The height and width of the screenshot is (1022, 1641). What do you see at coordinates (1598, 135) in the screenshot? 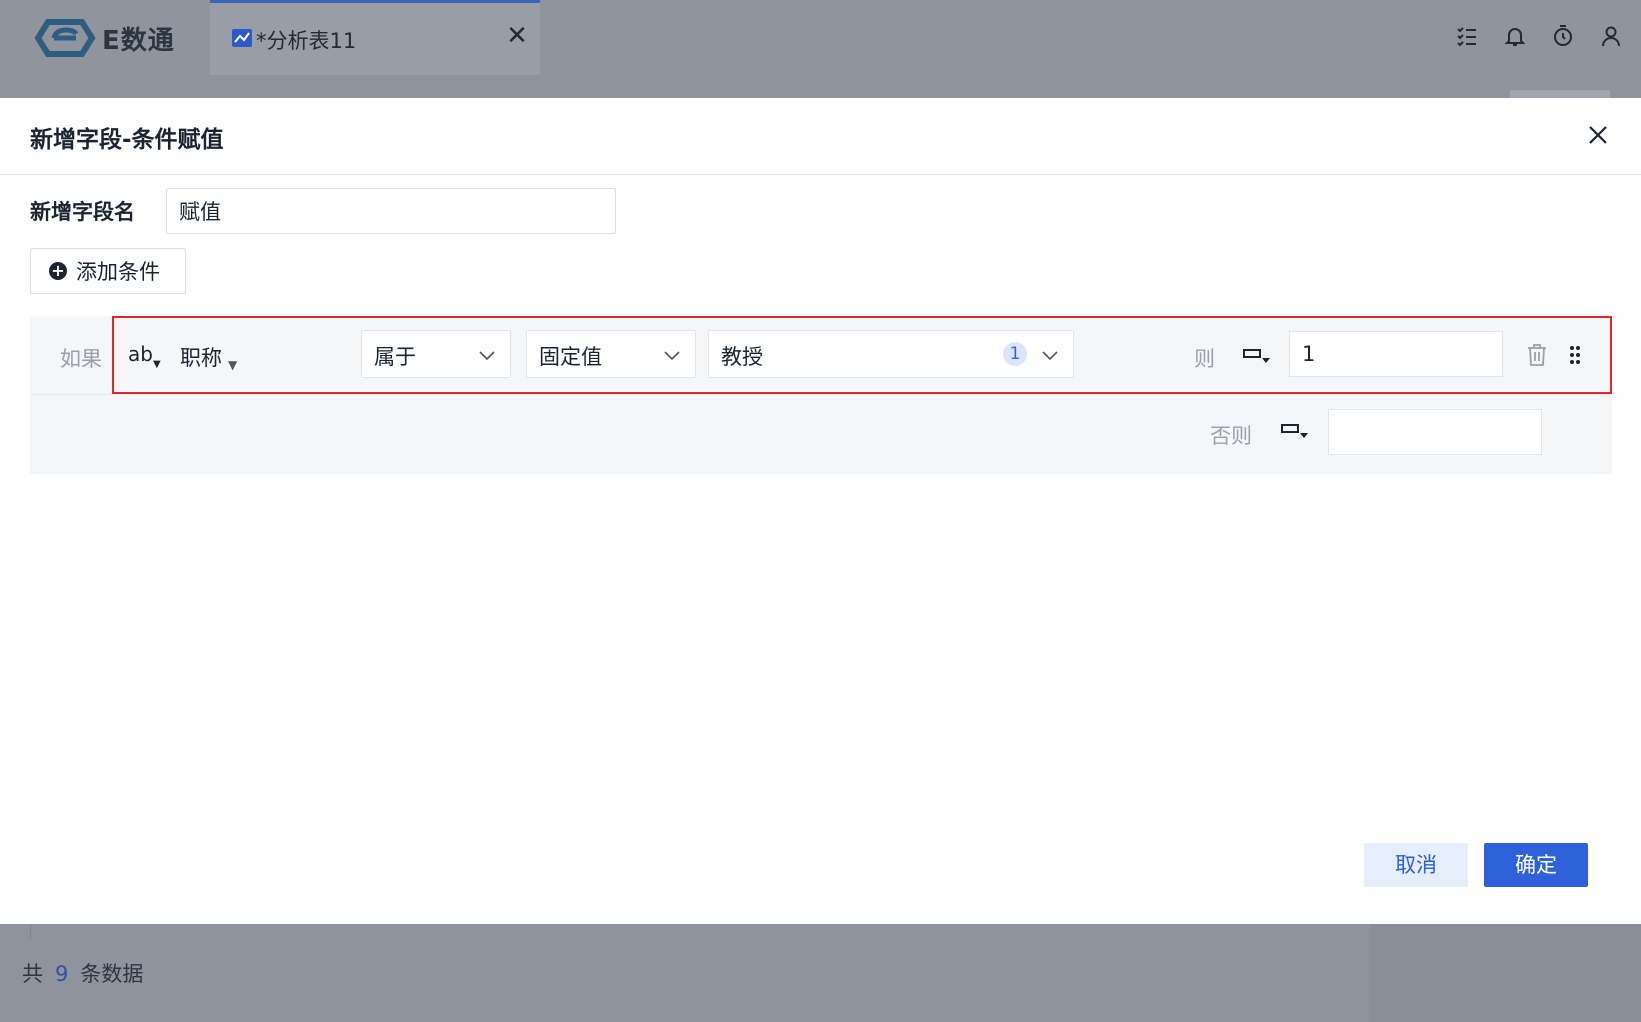
I see `close-icon` at bounding box center [1598, 135].